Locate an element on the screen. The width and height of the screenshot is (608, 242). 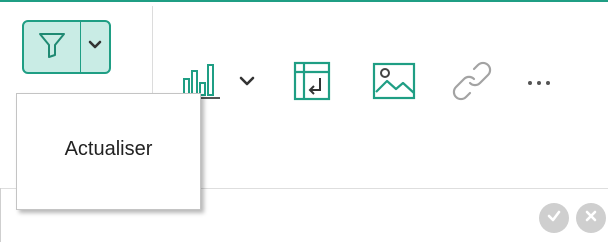
more-dots-icon is located at coordinates (539, 83).